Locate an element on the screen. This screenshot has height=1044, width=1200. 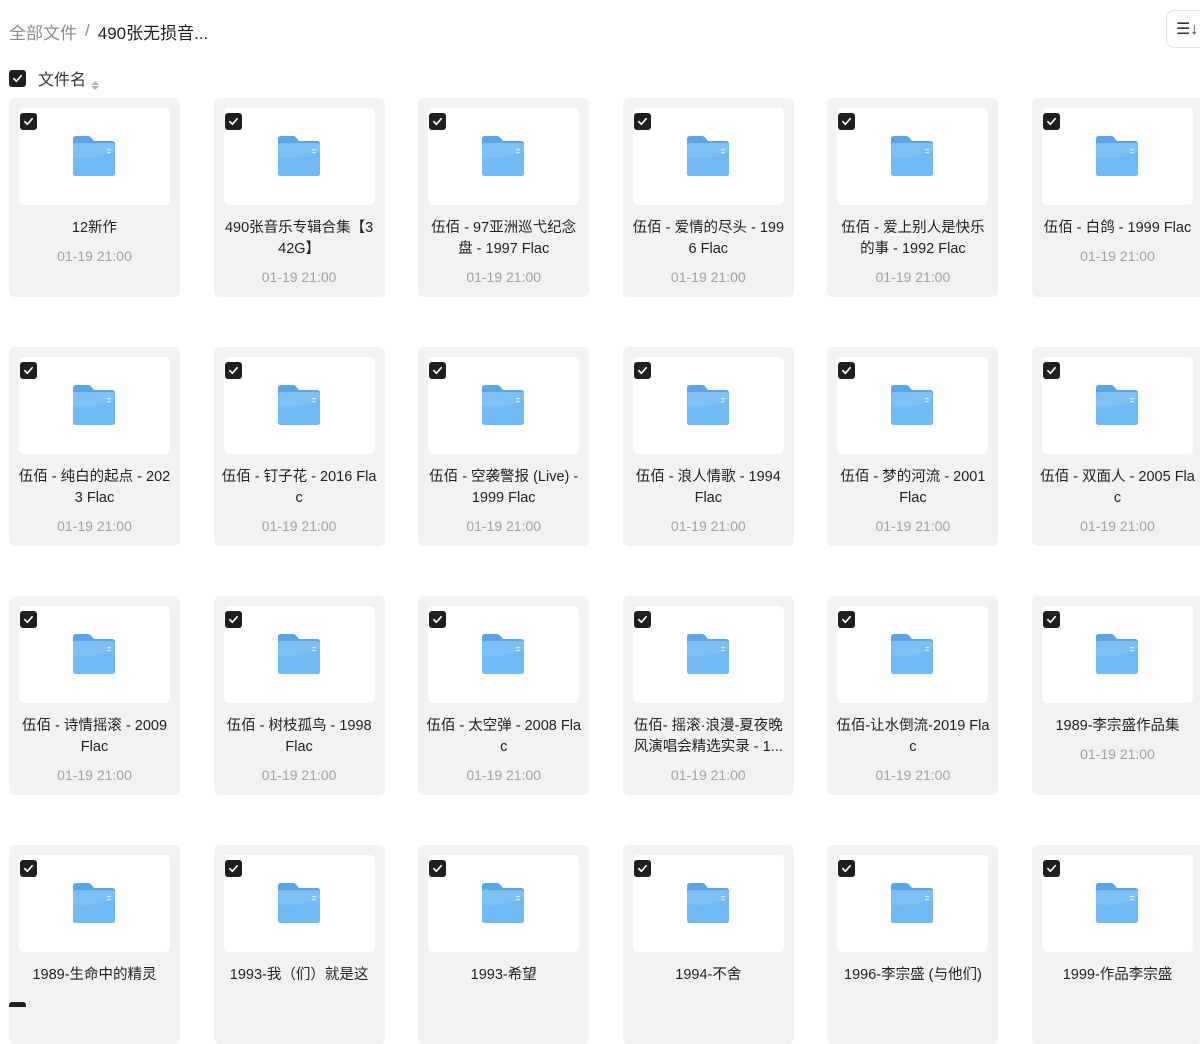
breadcrumb-root-link: 全部文件 is located at coordinates (43, 31).